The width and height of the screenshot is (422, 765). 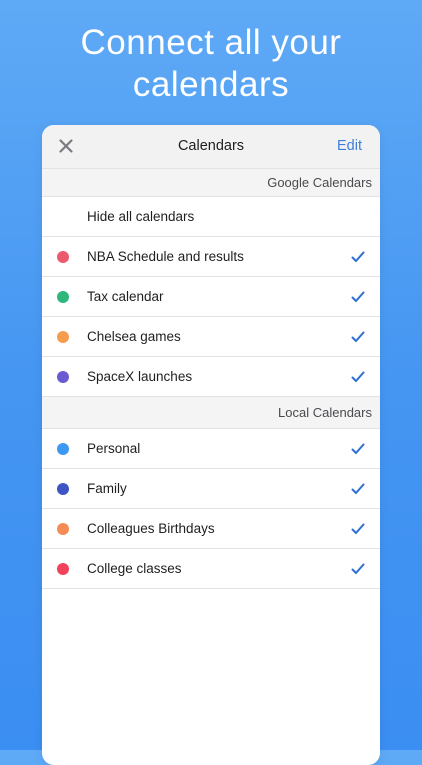 What do you see at coordinates (151, 528) in the screenshot?
I see `calendar-label: Colleagues Birthdays` at bounding box center [151, 528].